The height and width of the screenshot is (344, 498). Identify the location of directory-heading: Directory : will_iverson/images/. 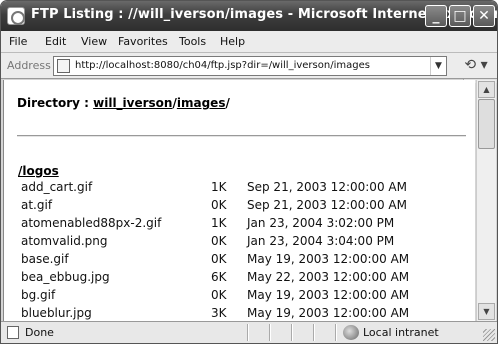
(123, 103).